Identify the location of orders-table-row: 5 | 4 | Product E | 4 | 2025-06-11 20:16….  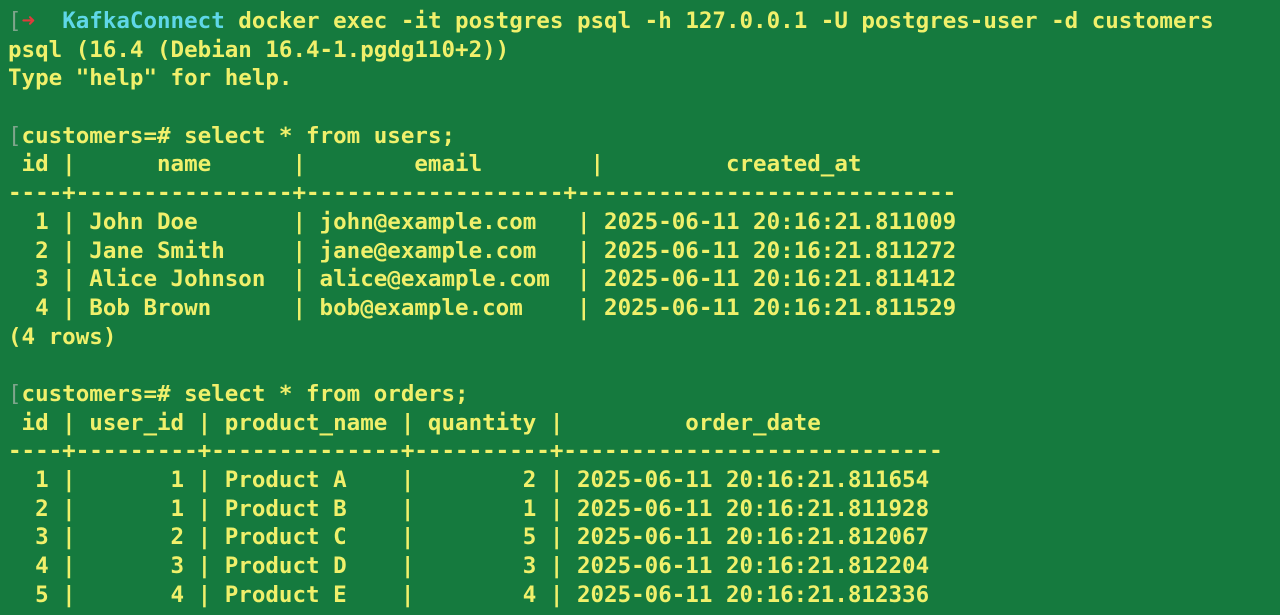
(469, 594).